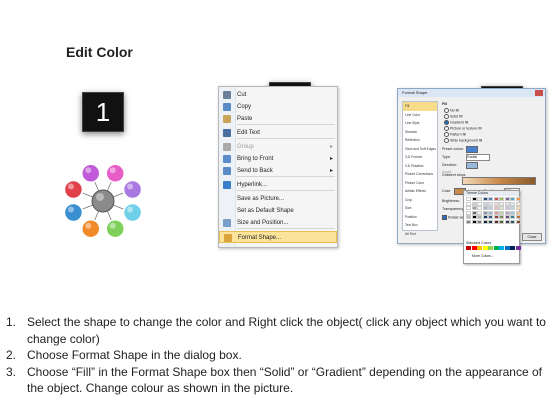 The width and height of the screenshot is (560, 420). I want to click on type-select: Radial, so click(478, 157).